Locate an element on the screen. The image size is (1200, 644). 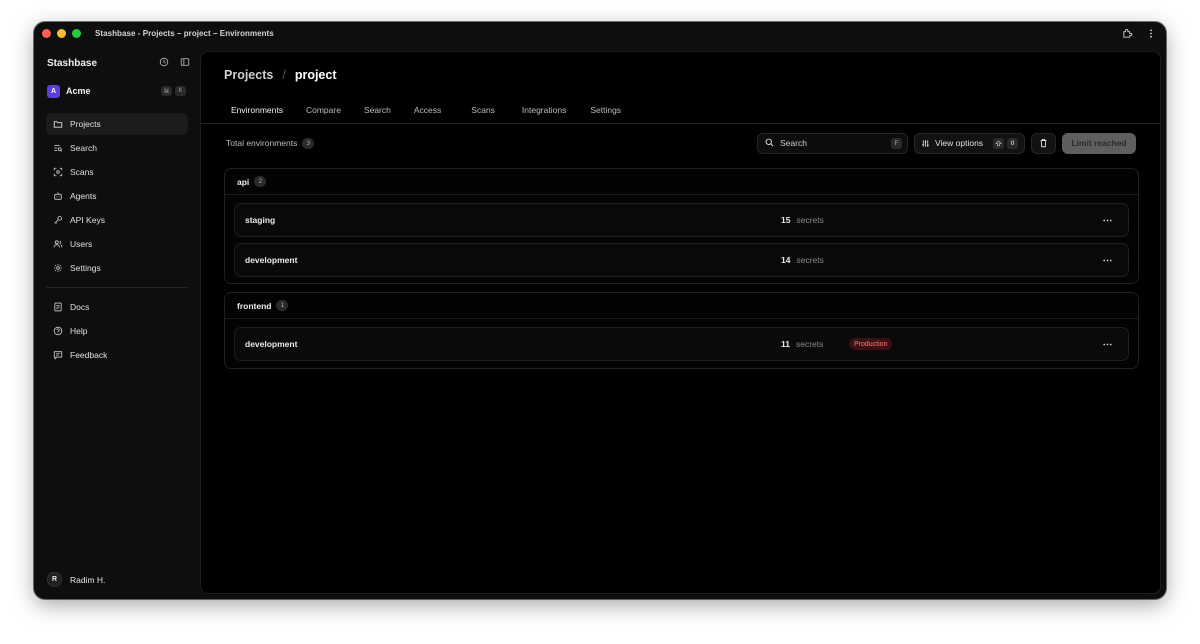
document-icon is located at coordinates (58, 307).